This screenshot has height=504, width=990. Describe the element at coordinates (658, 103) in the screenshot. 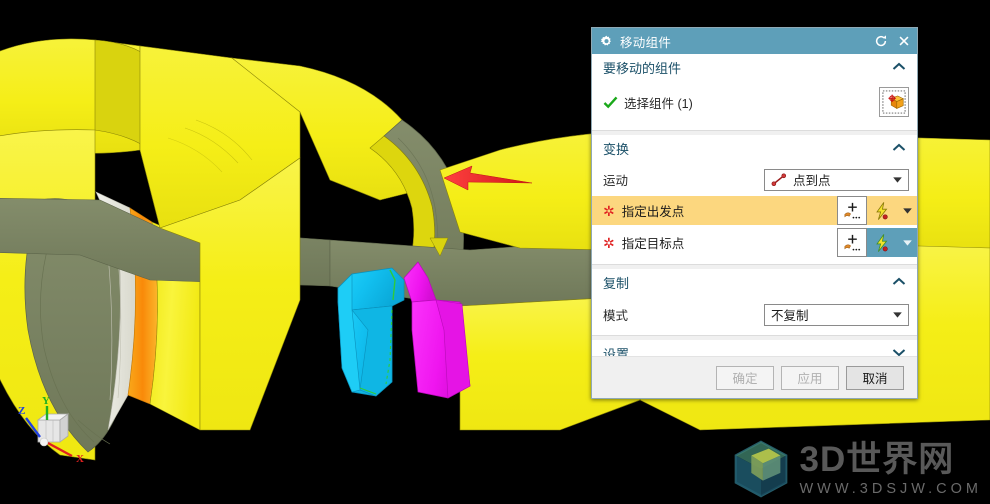

I see `select-component-label: 选择组件 (1)` at that location.